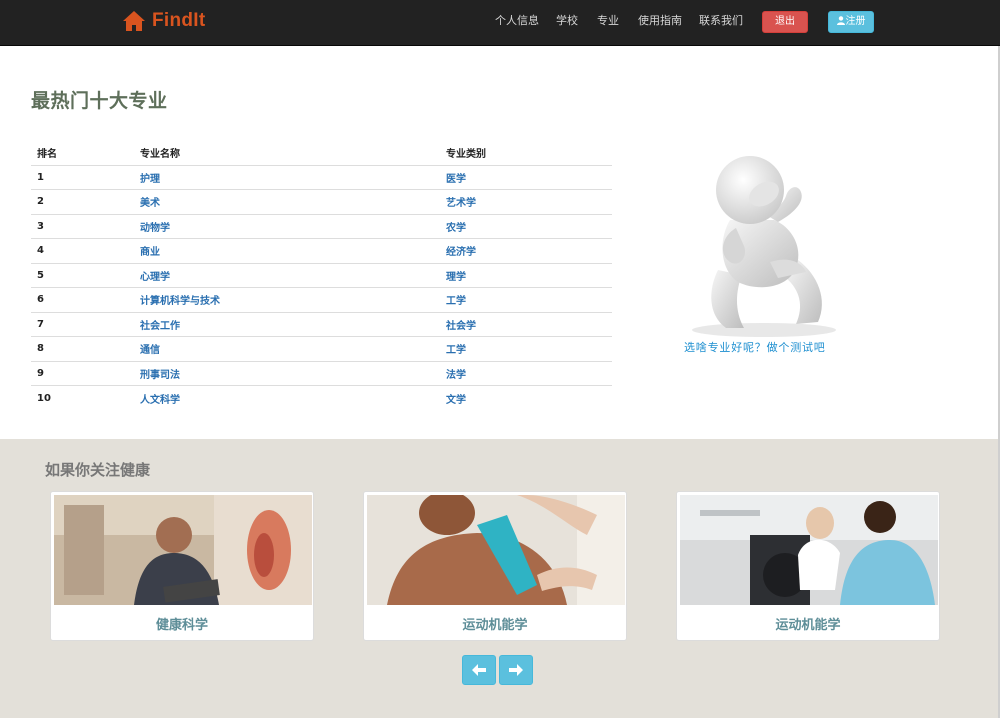 This screenshot has height=718, width=1000. I want to click on arrow-right-icon, so click(516, 670).